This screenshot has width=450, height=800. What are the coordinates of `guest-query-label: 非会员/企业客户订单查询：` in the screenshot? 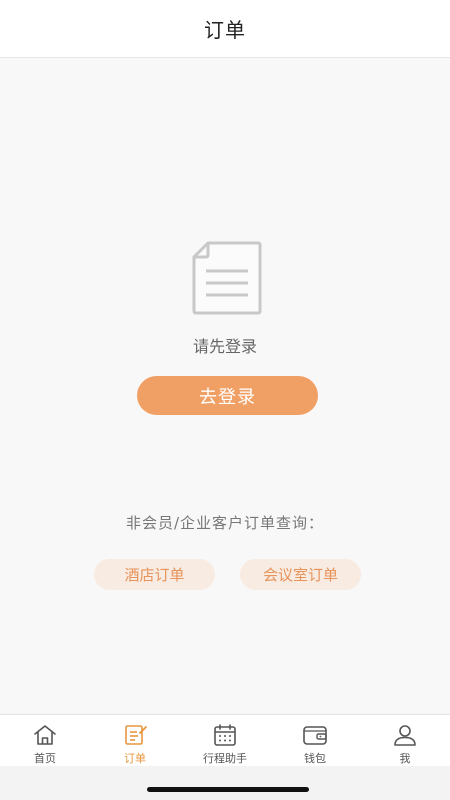 It's located at (225, 523).